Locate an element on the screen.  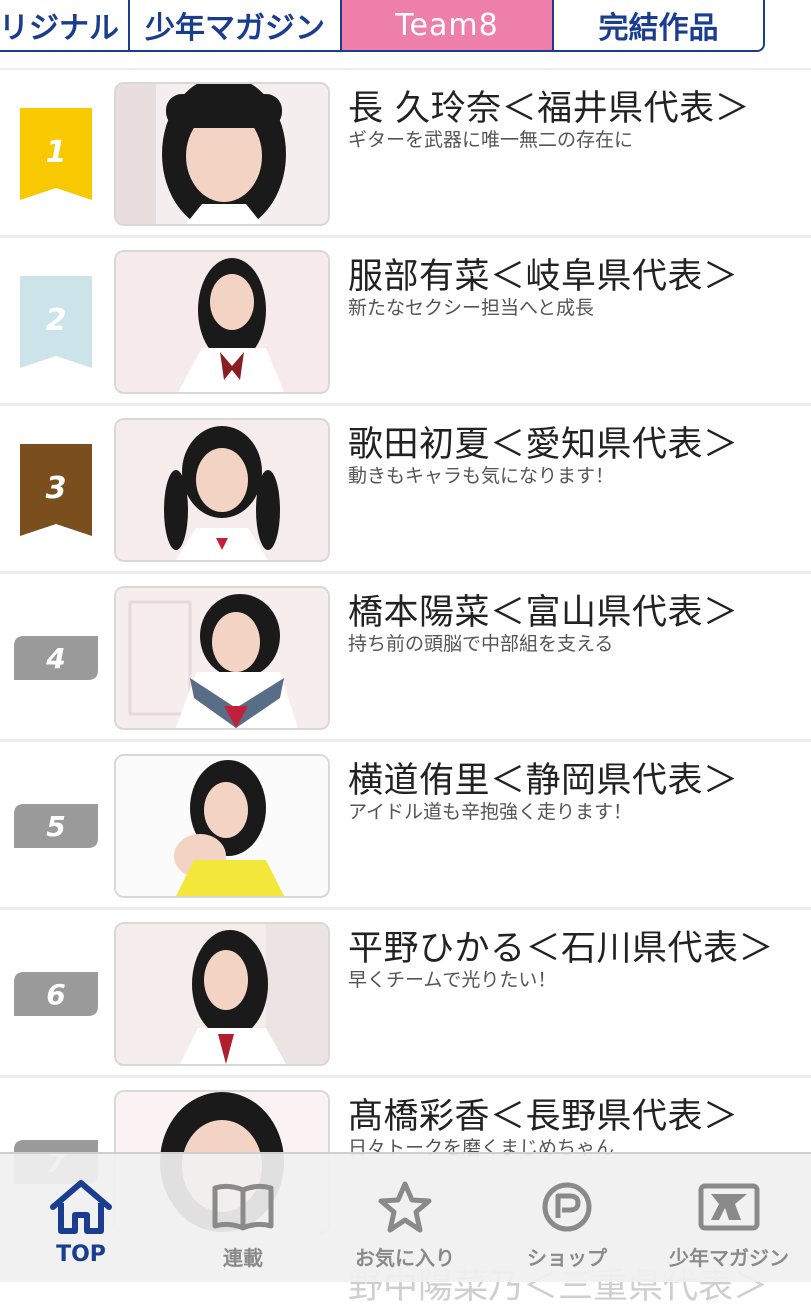
shop-p-icon is located at coordinates (567, 1207).